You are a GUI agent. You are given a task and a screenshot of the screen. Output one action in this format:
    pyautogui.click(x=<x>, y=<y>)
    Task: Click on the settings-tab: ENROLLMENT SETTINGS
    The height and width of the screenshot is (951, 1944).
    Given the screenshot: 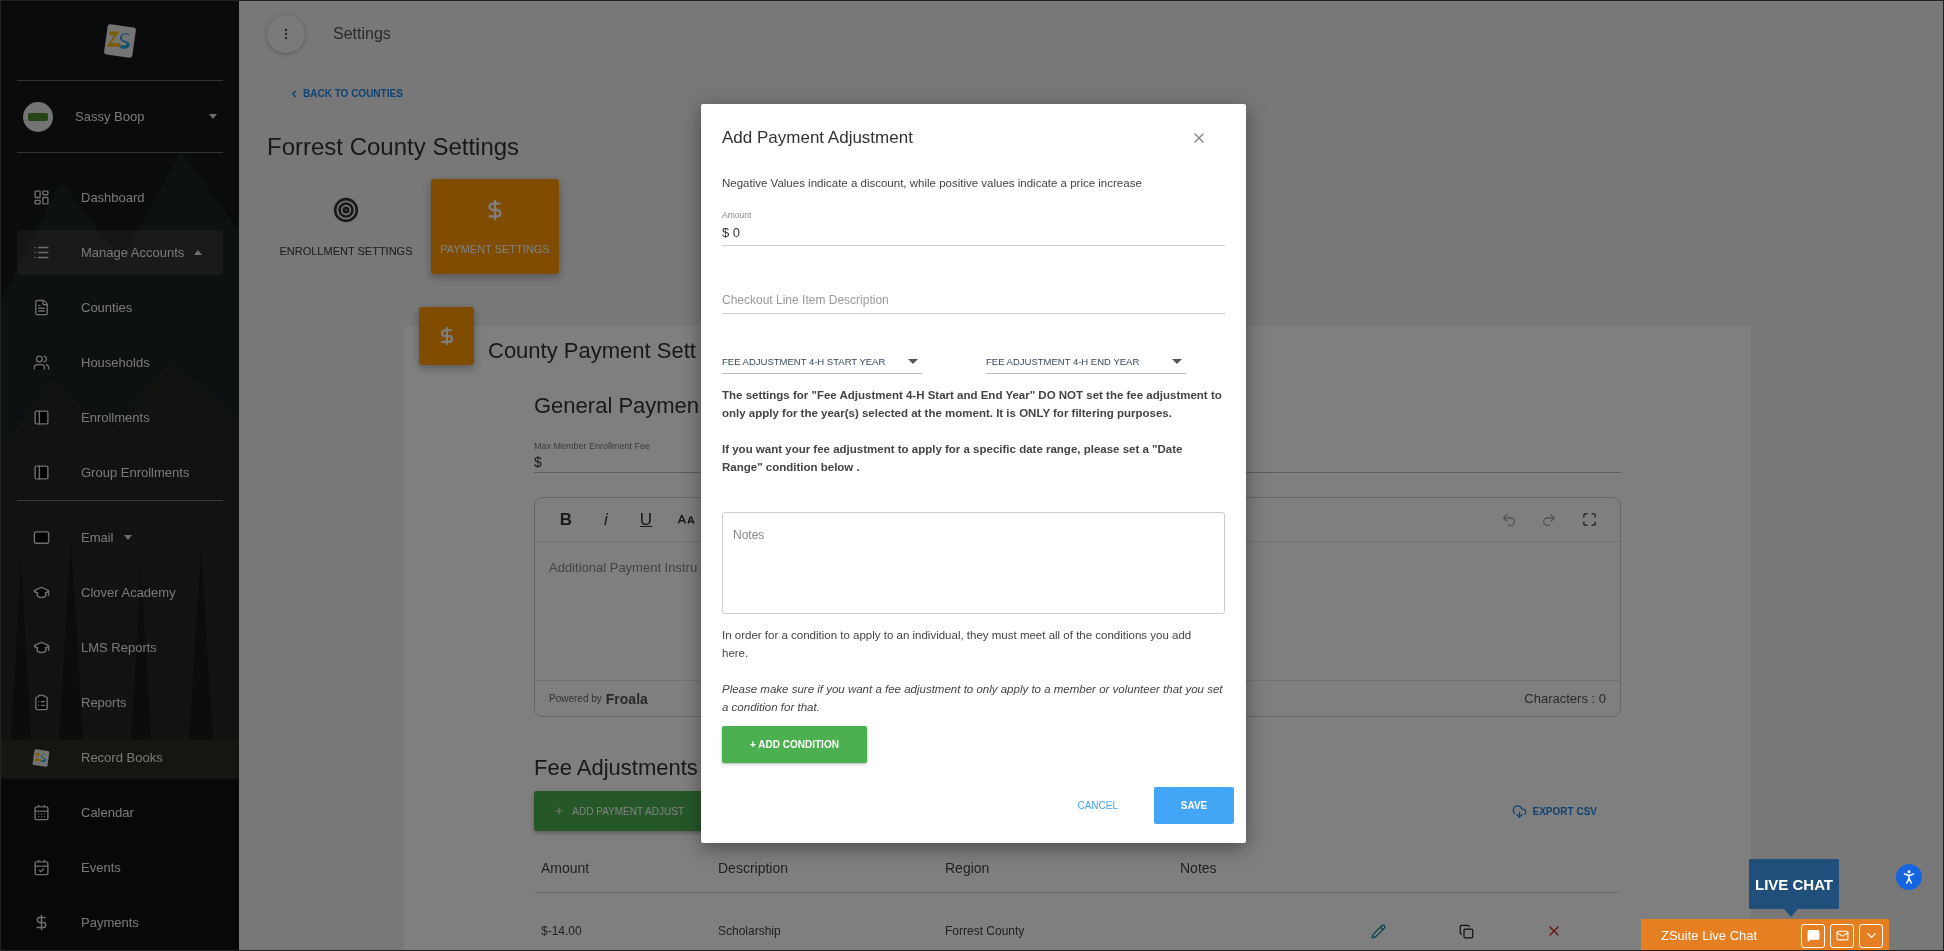 What is the action you would take?
    pyautogui.click(x=346, y=226)
    